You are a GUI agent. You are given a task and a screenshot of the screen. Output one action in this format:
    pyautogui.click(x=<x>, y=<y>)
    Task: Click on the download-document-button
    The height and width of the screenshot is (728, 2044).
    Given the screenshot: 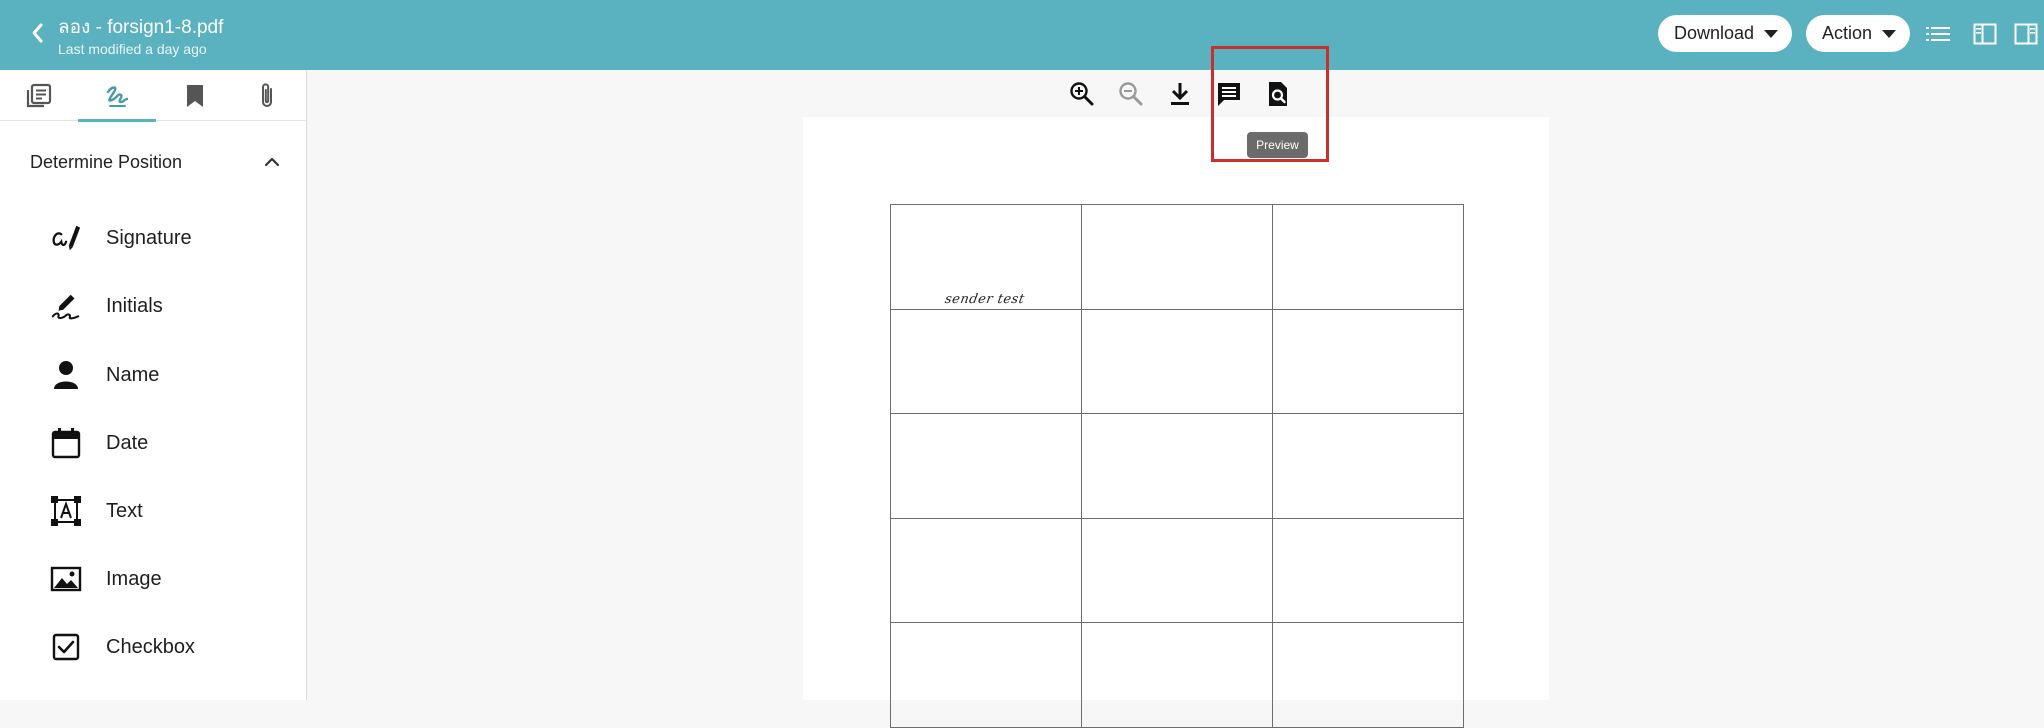 What is the action you would take?
    pyautogui.click(x=1180, y=94)
    